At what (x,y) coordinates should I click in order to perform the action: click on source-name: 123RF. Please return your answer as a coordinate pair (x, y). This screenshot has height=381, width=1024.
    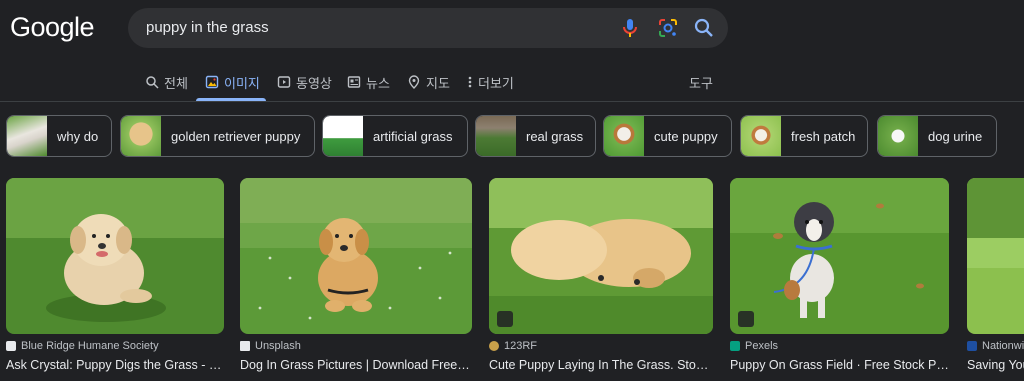
    Looking at the image, I should click on (521, 346).